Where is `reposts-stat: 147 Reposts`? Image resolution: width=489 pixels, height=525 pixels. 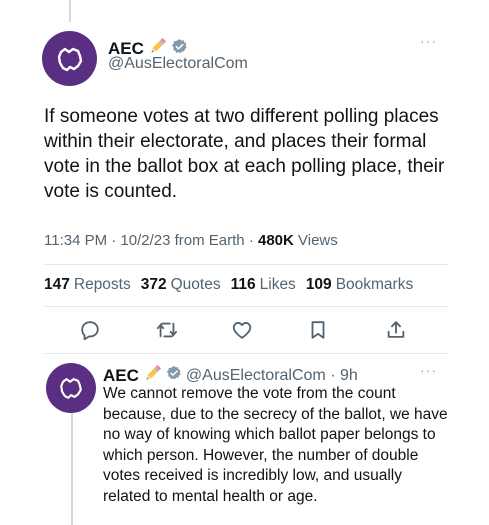 reposts-stat: 147 Reposts is located at coordinates (87, 285).